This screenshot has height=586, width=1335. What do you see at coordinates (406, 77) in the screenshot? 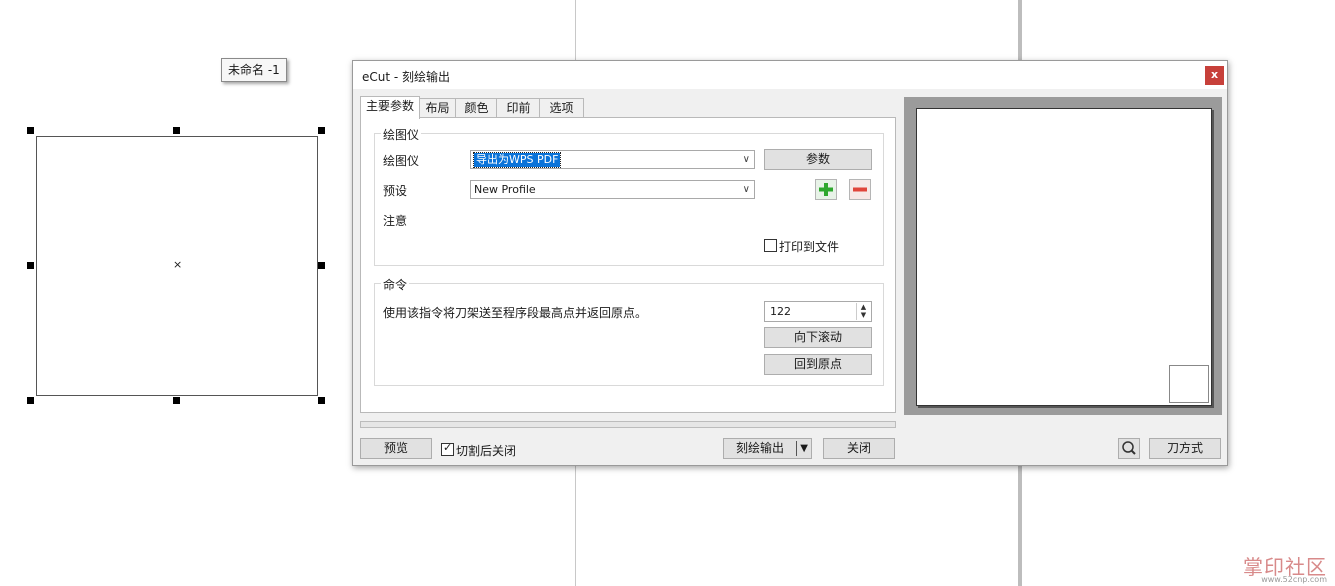
I see `dialog-title: eCut - 刻绘输出` at bounding box center [406, 77].